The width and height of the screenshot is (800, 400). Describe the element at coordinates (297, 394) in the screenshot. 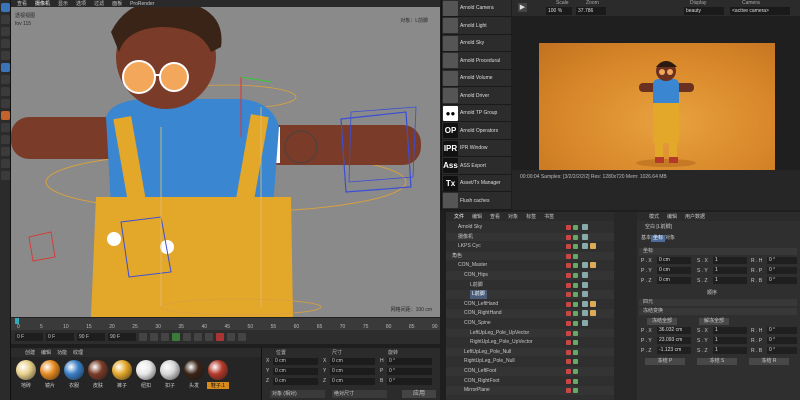

I see `coord-mode-select: 对象 (相对)` at that location.